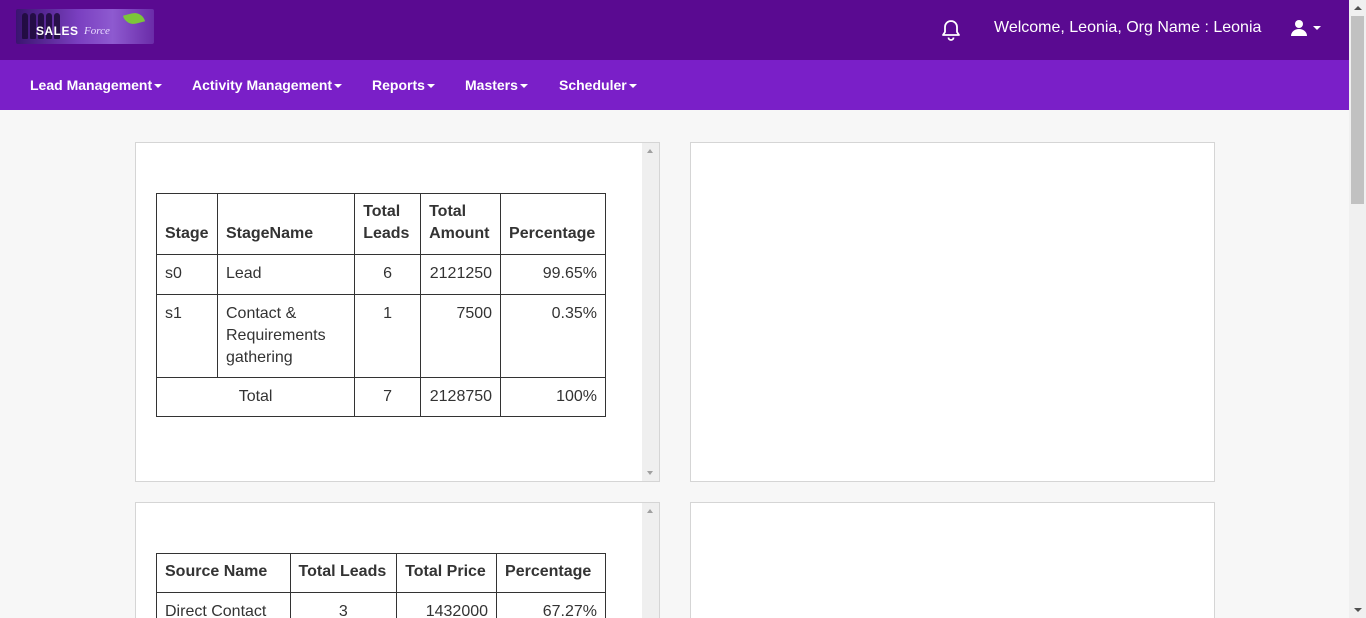 The image size is (1366, 618). Describe the element at coordinates (187, 336) in the screenshot. I see `cell-stage: s1` at that location.